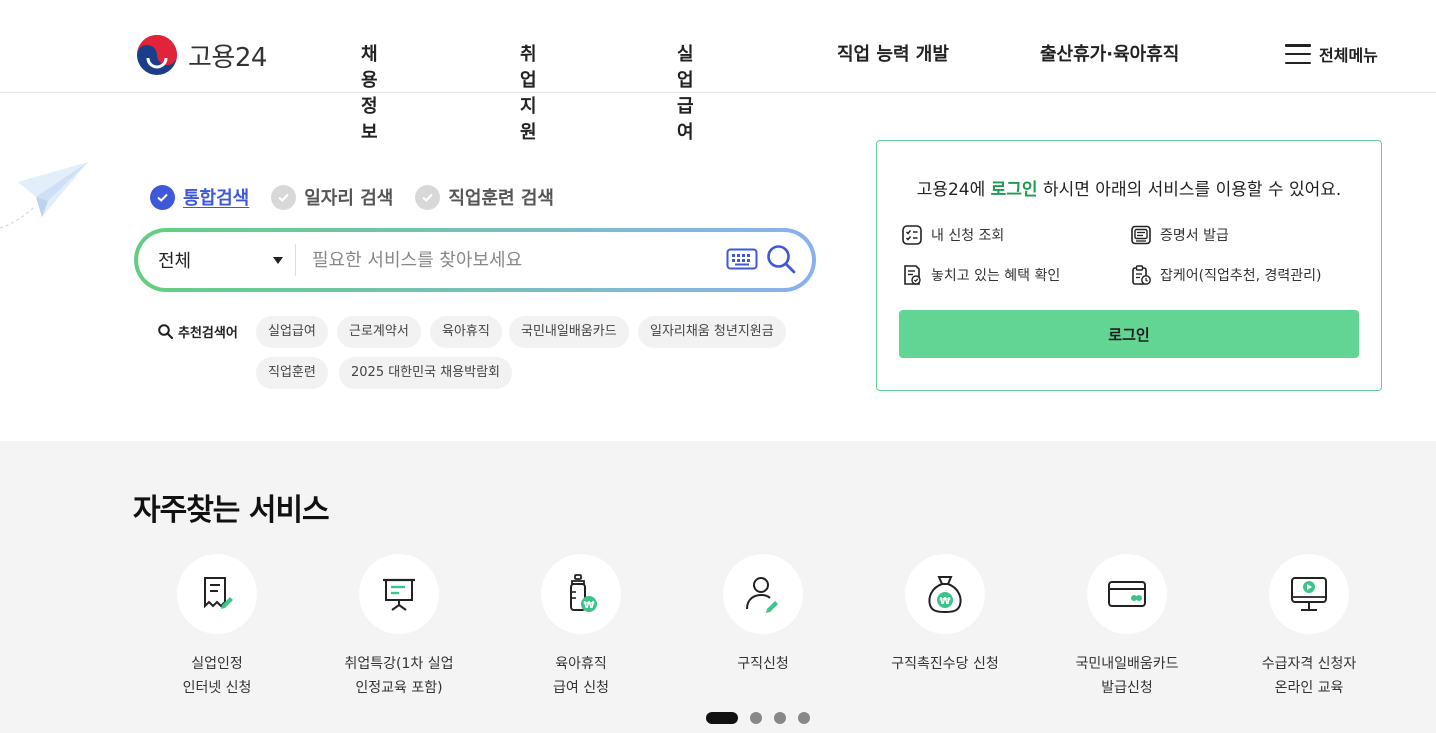 This screenshot has width=1436, height=733. I want to click on service-label: 취업특강(1차 실업 인정교육 포함), so click(399, 676).